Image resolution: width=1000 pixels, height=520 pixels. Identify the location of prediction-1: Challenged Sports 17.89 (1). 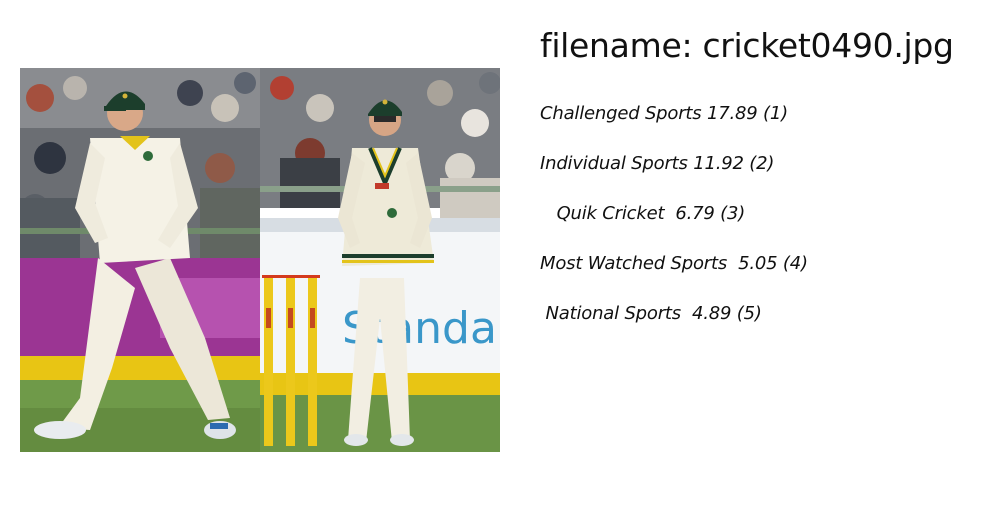
(664, 113).